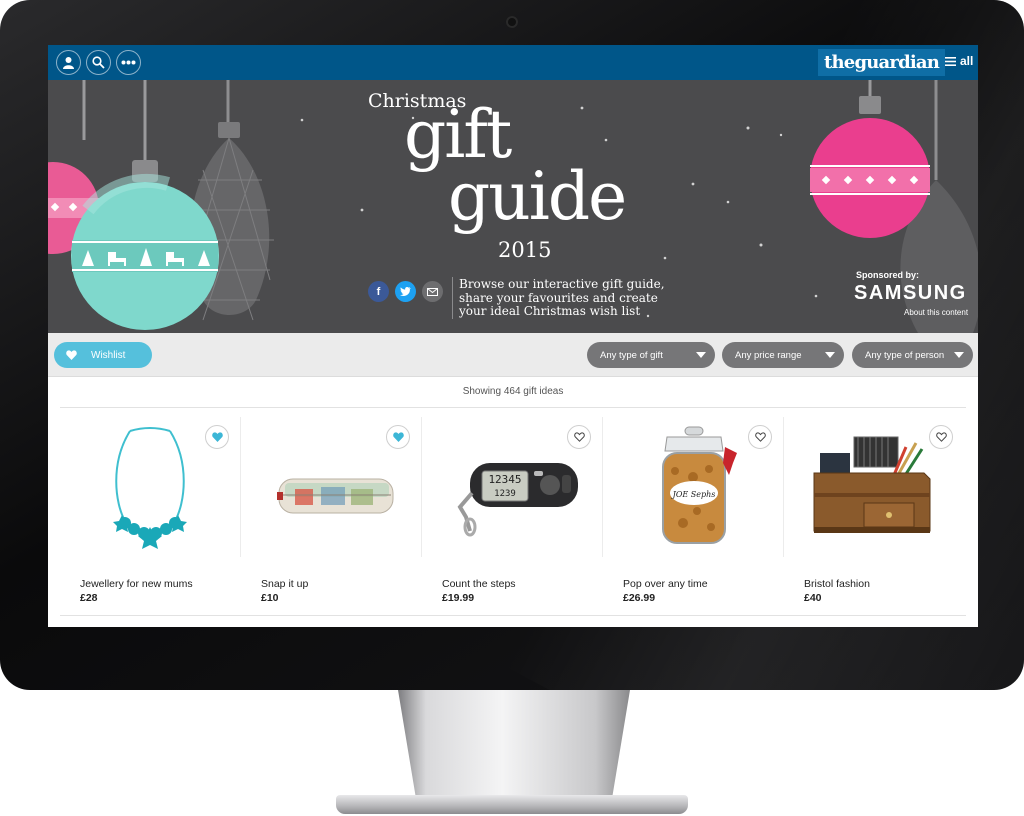  I want to click on product-card: JOE Sephs Pop over any time £26.99, so click(693, 517).